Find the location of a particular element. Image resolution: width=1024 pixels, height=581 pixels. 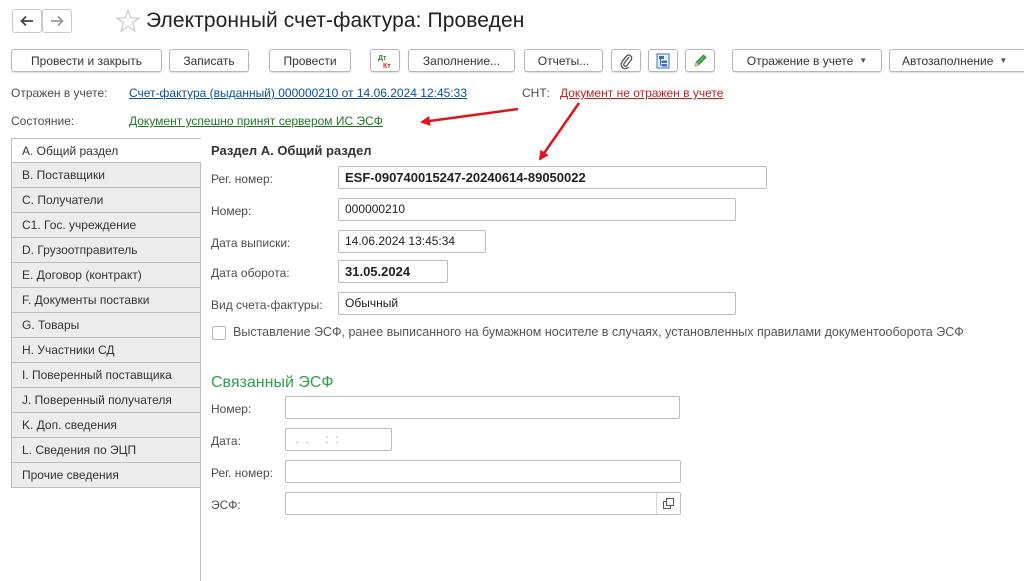

autofill-label: Автозаполнение is located at coordinates (948, 60).